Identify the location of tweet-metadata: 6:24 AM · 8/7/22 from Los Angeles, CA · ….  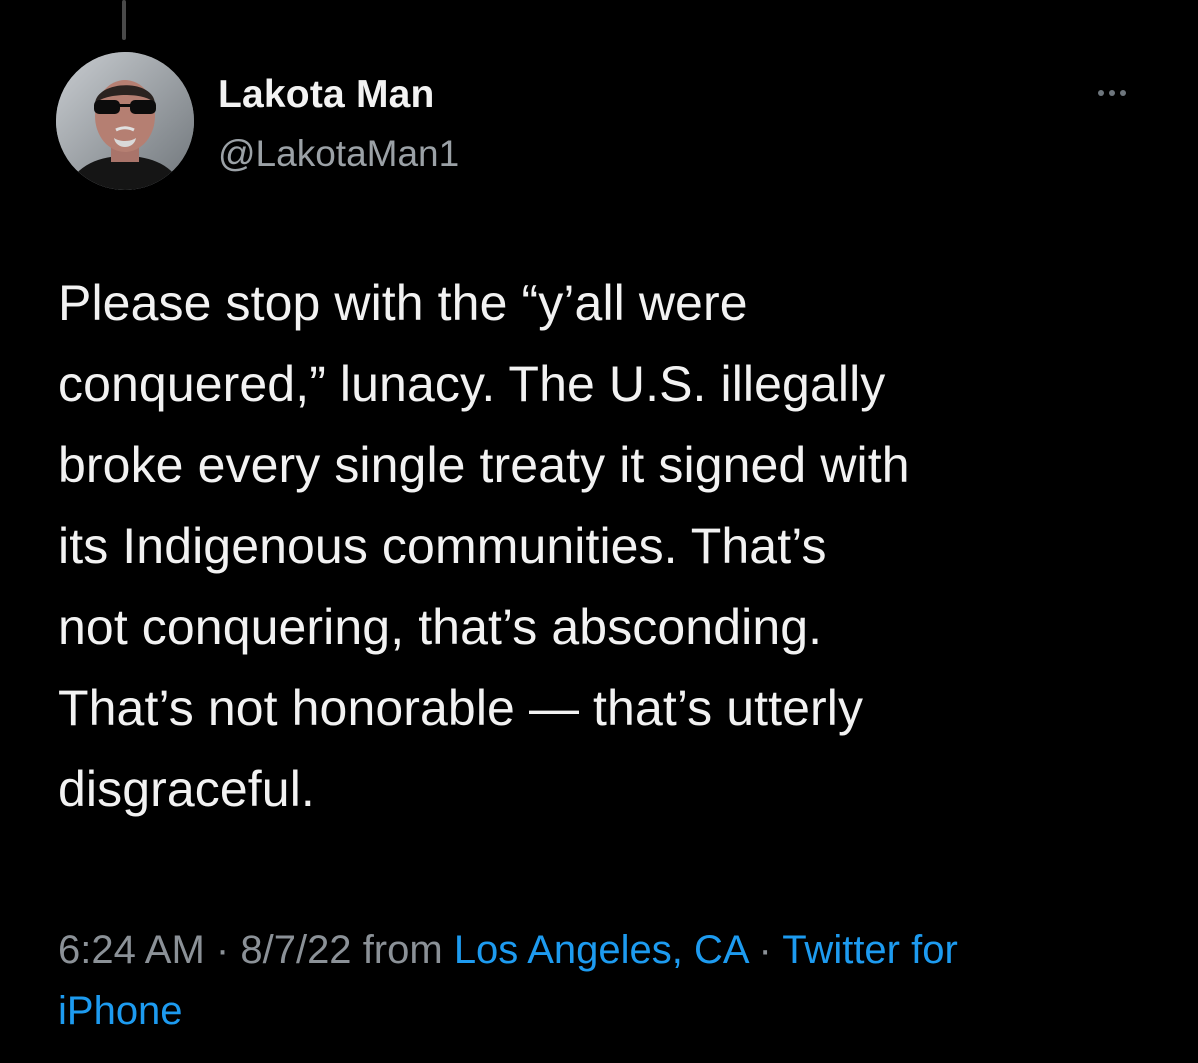
(613, 981).